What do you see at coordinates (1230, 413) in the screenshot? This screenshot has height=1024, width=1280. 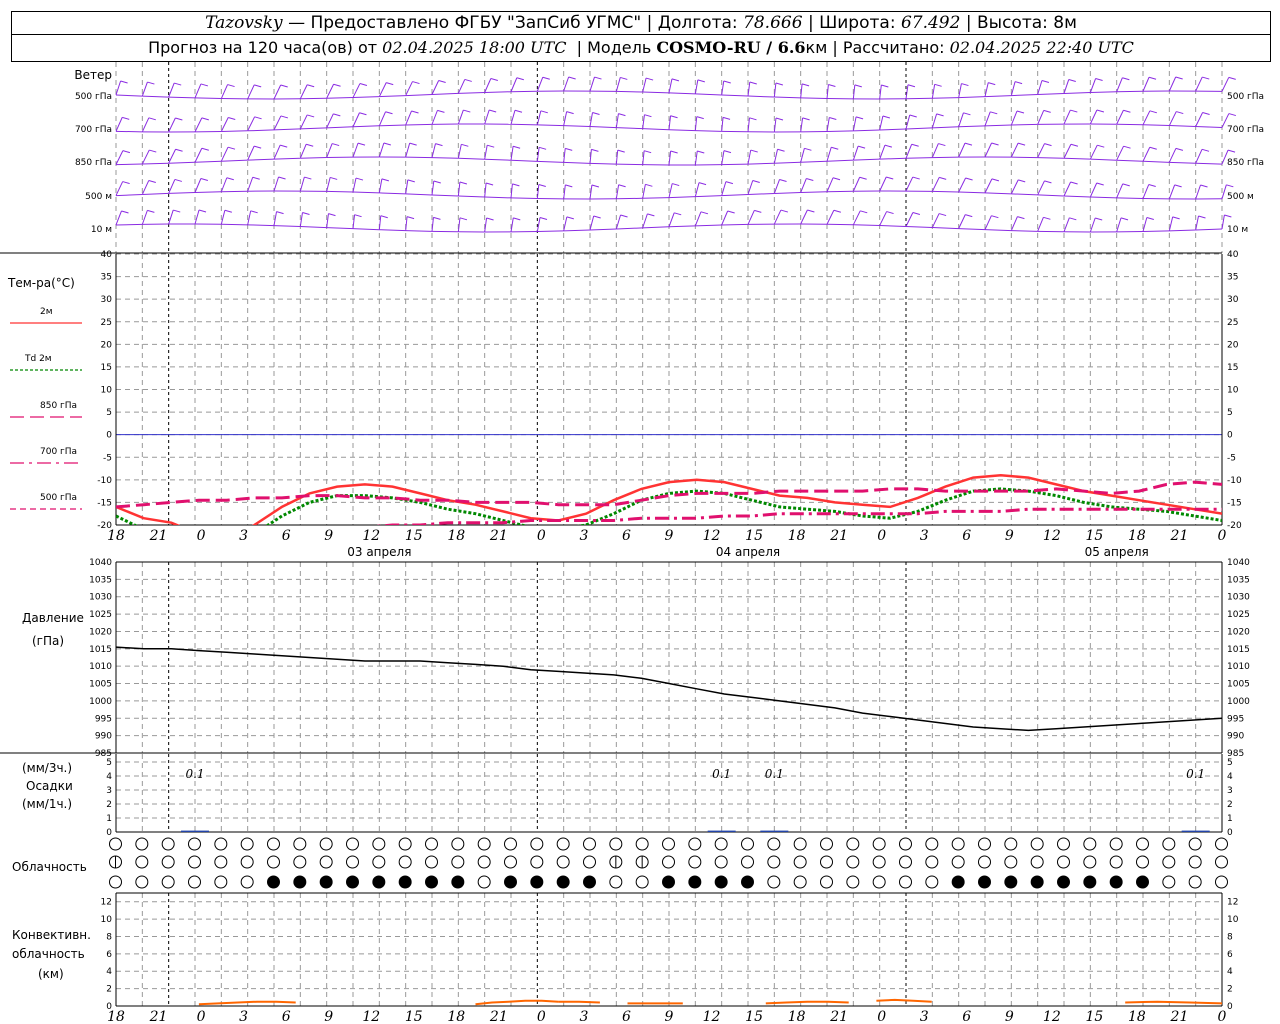 I see `y-tick-right: 5` at bounding box center [1230, 413].